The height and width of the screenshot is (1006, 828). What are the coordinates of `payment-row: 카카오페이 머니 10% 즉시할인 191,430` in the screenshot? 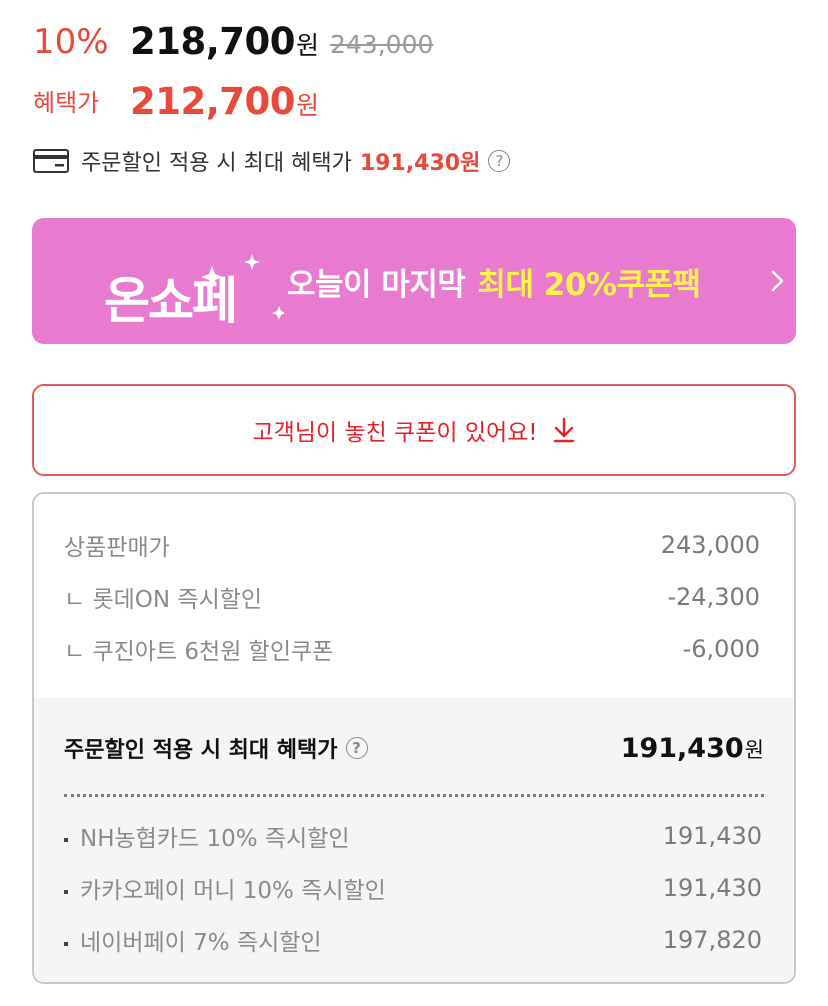 It's located at (413, 888).